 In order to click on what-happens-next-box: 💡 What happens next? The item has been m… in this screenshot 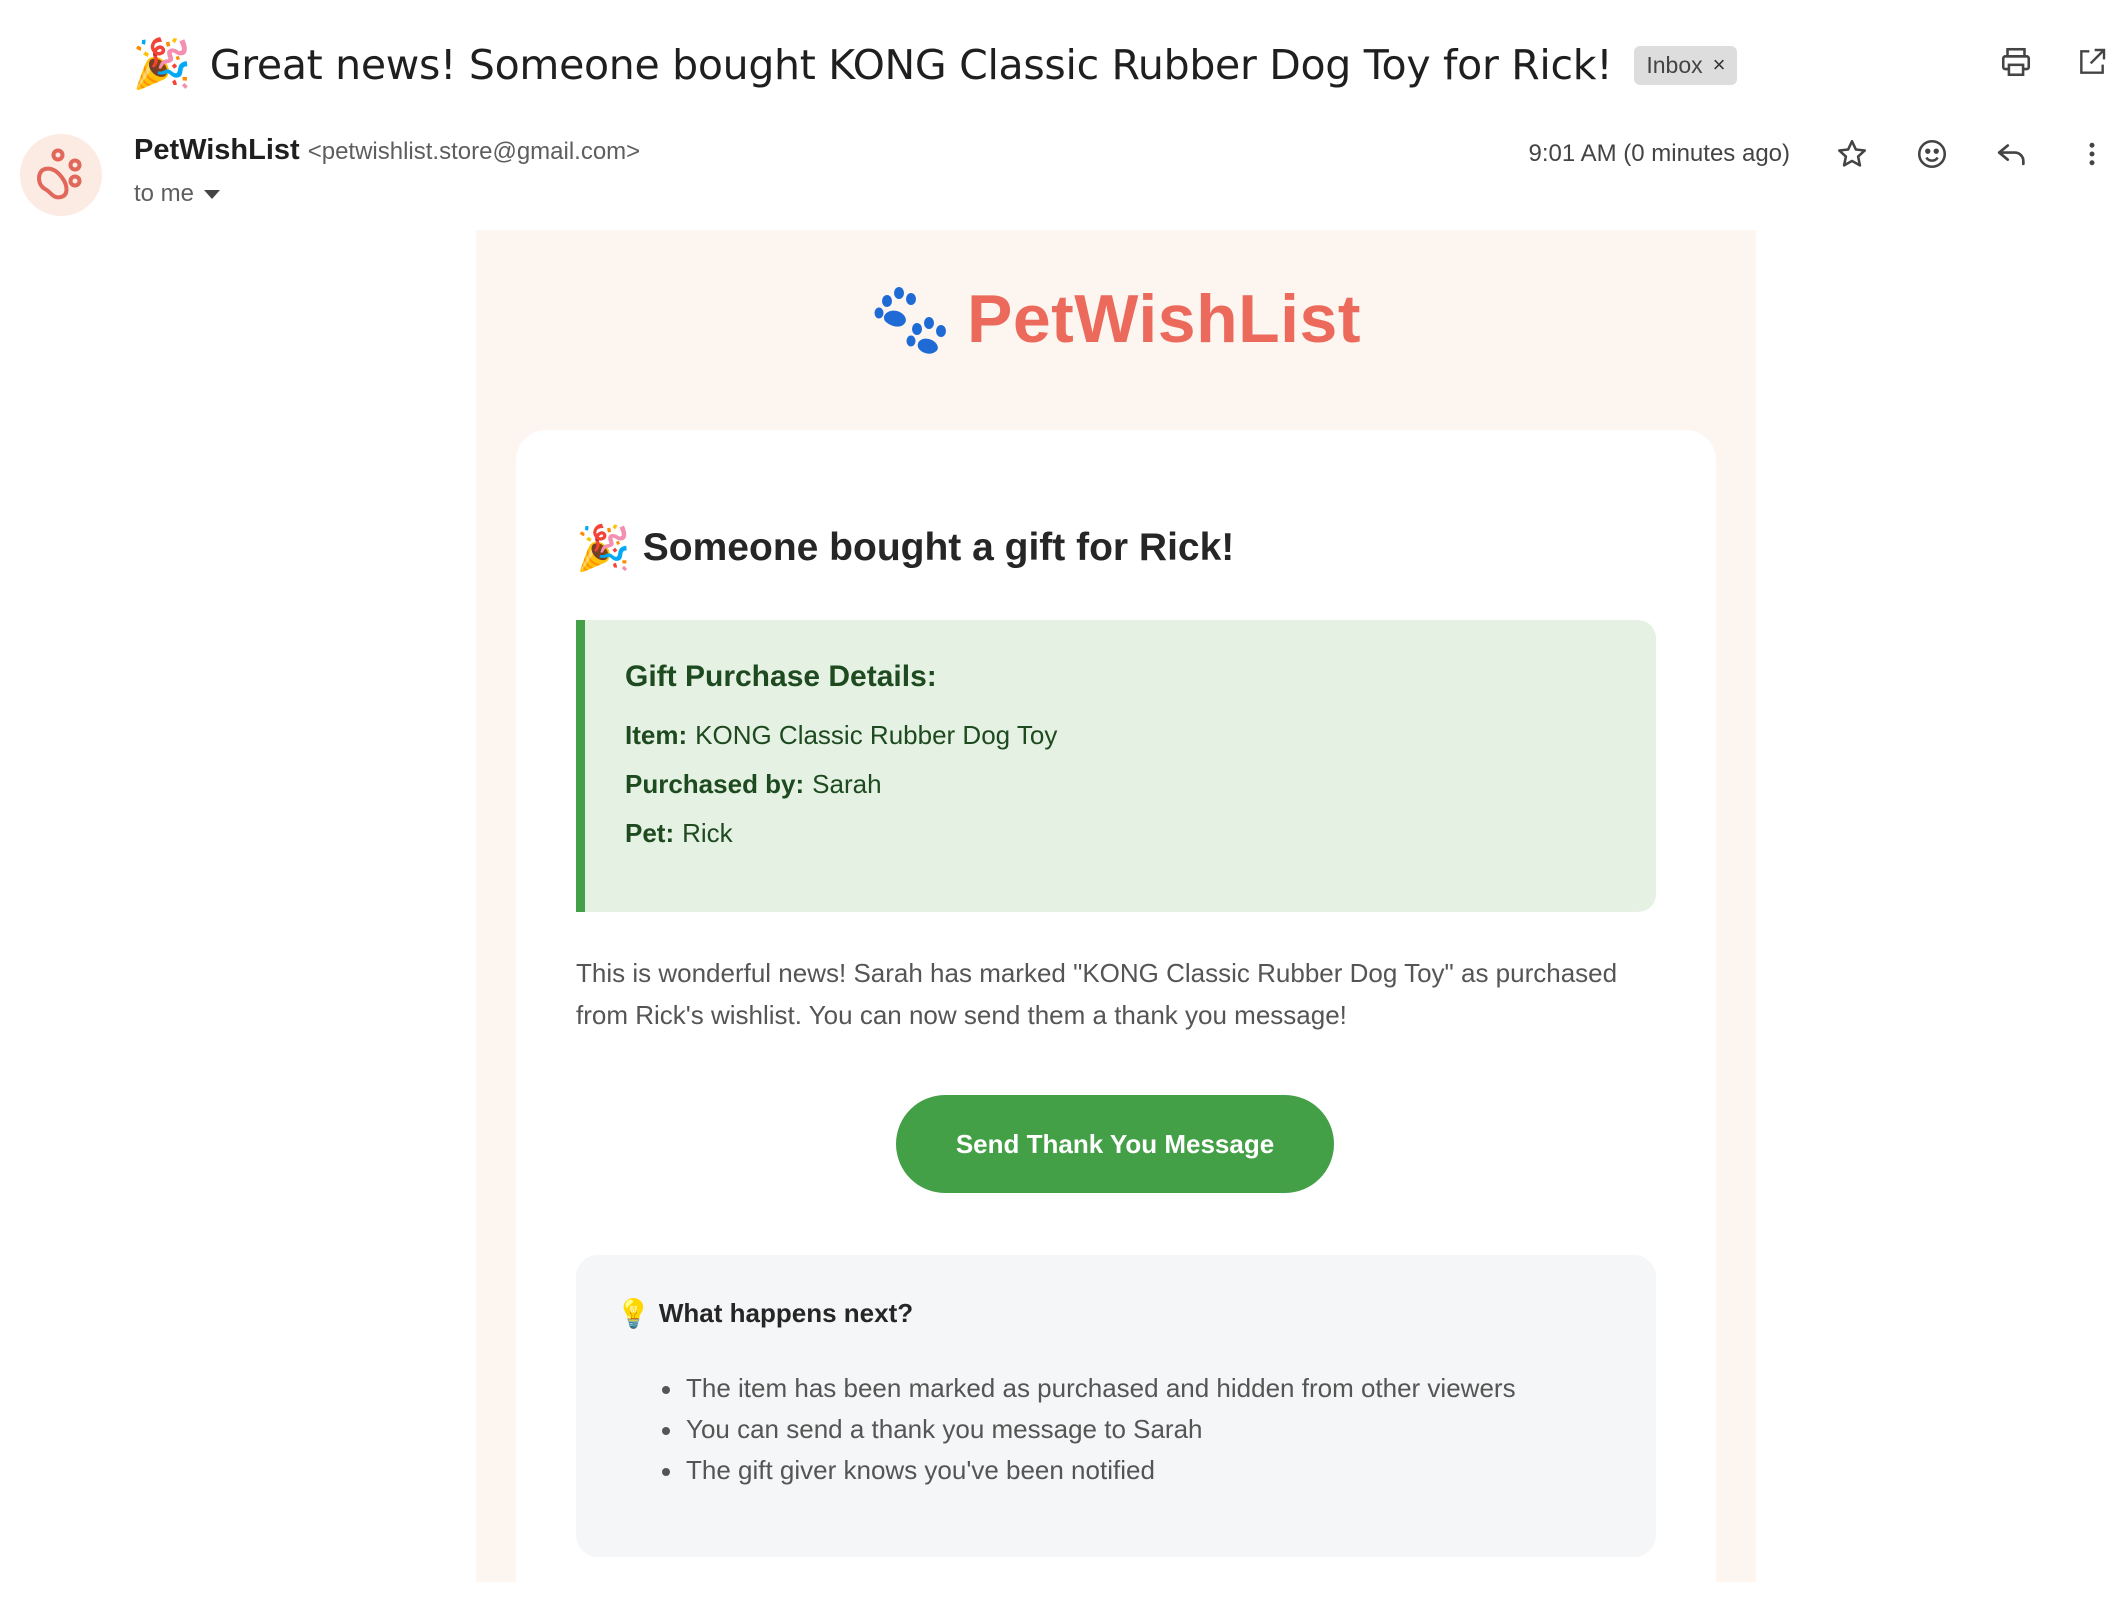, I will do `click(1116, 1406)`.